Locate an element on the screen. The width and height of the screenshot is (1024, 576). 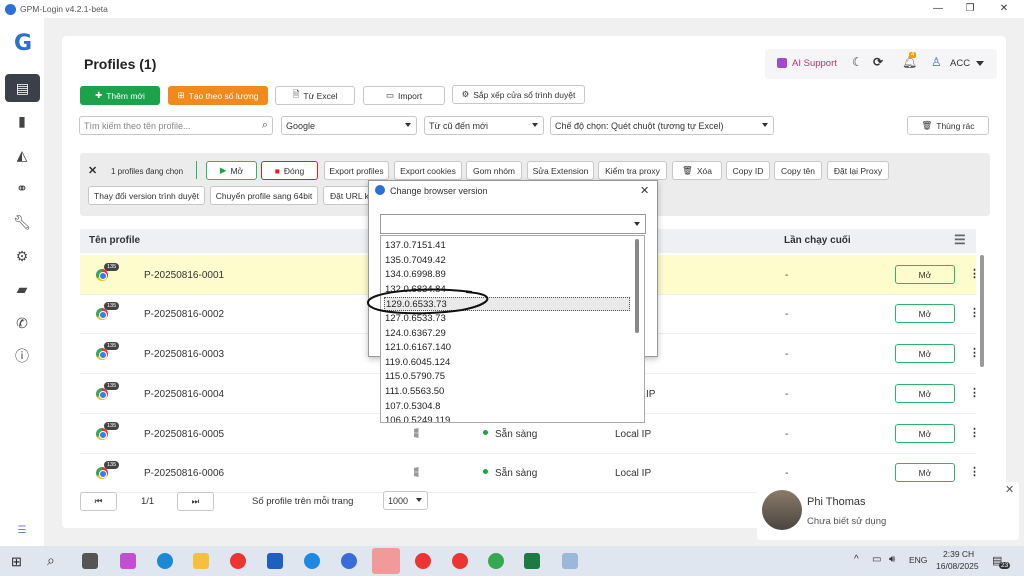
export-profiles-button: Export profiles is located at coordinates (356, 170).